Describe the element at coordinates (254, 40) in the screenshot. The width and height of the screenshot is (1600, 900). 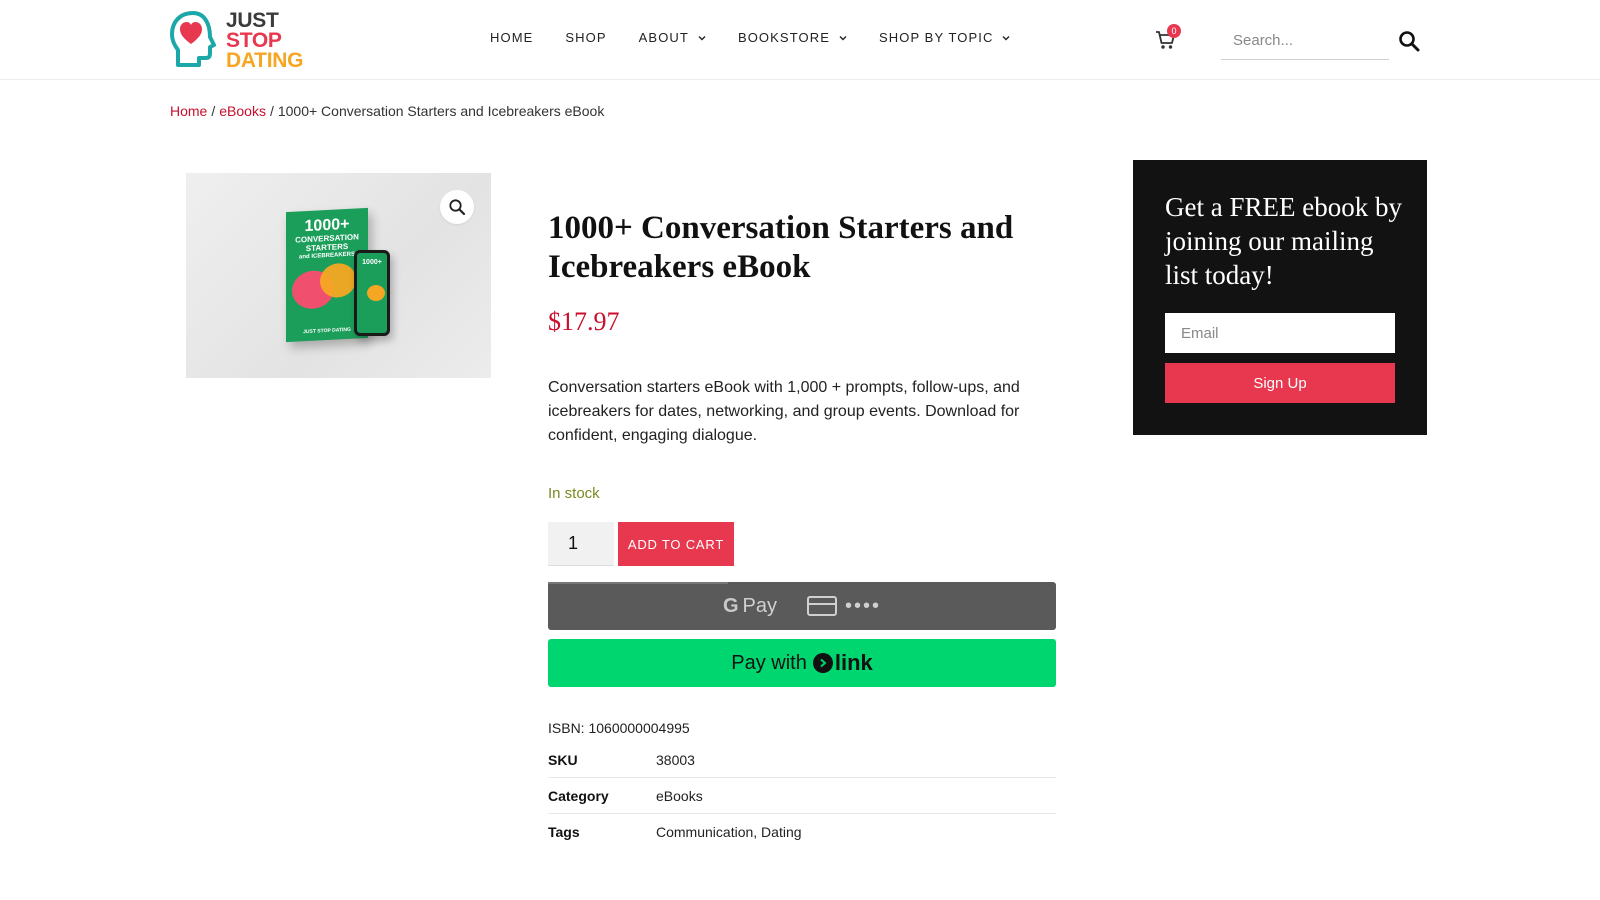
I see `logo-line-2: STOP` at that location.